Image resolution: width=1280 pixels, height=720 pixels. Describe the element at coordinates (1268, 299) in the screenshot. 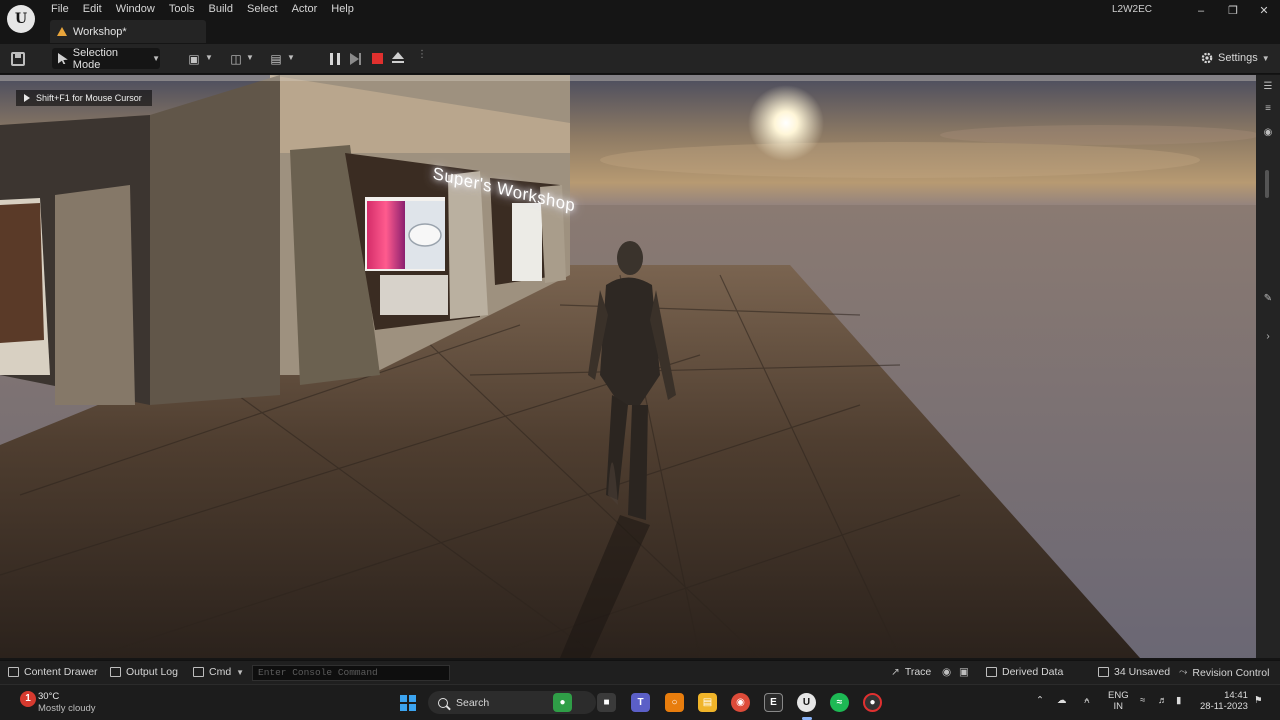

I see `pencil-icon: ✎` at that location.